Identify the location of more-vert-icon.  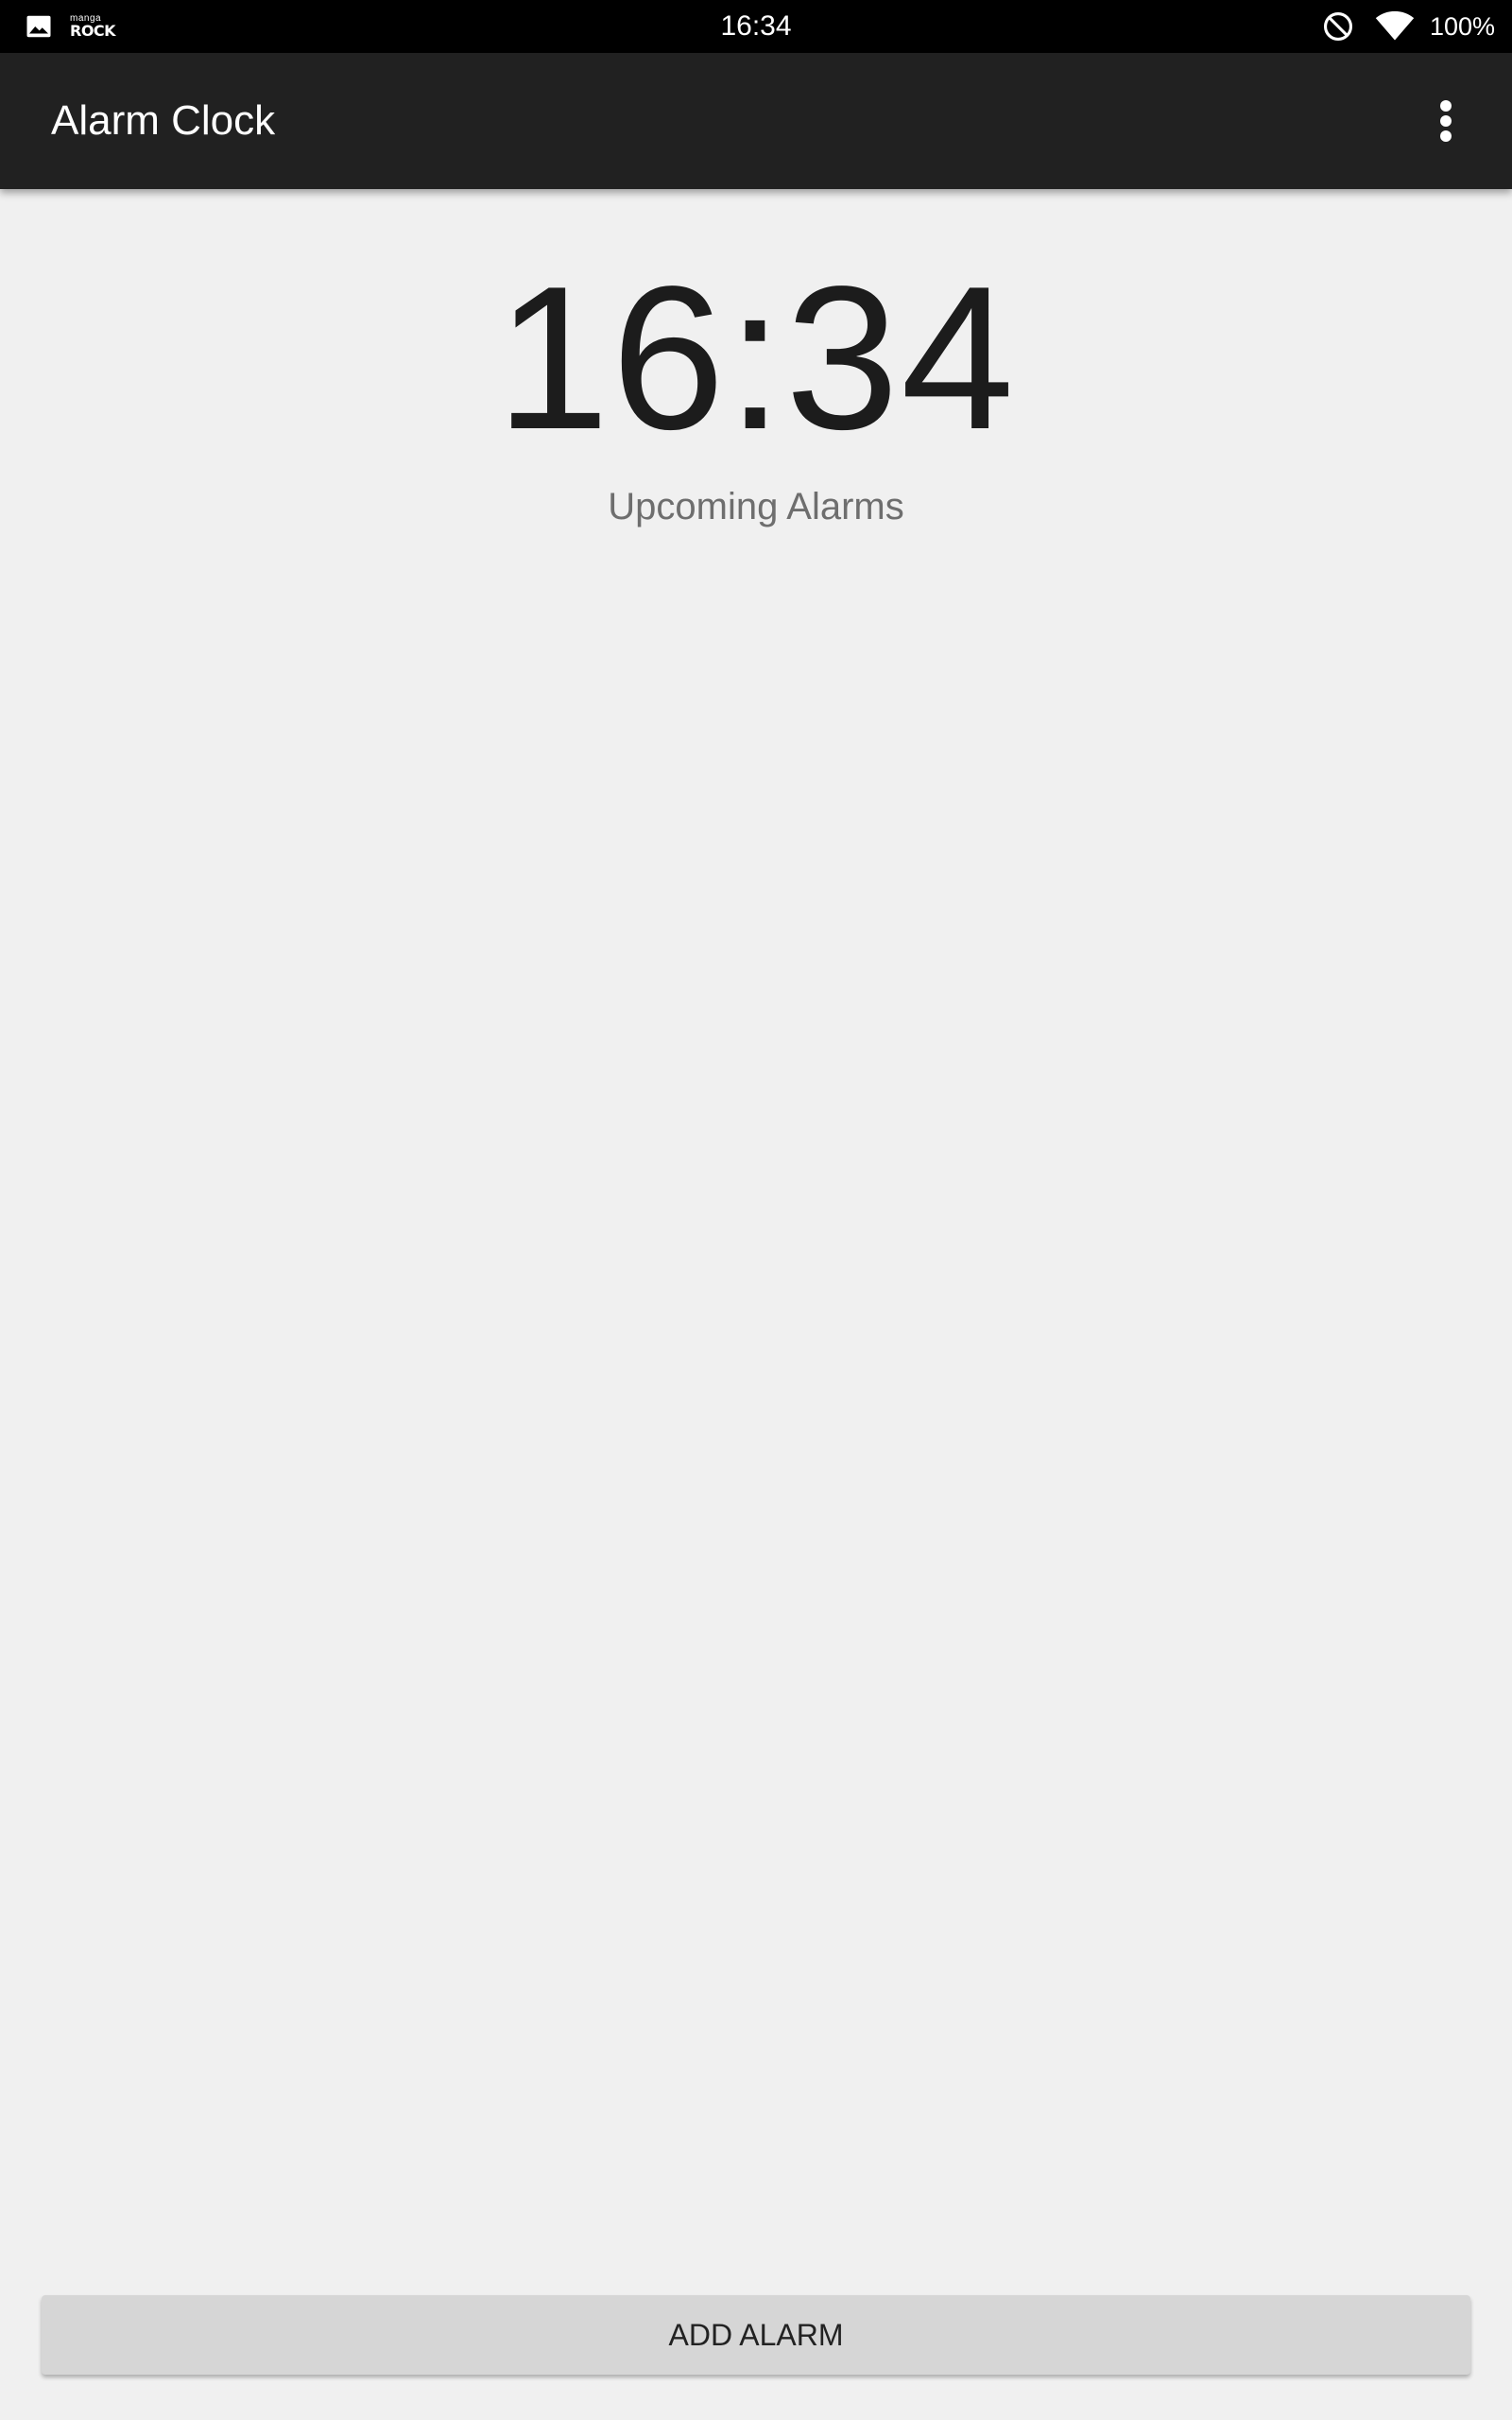
(1446, 121).